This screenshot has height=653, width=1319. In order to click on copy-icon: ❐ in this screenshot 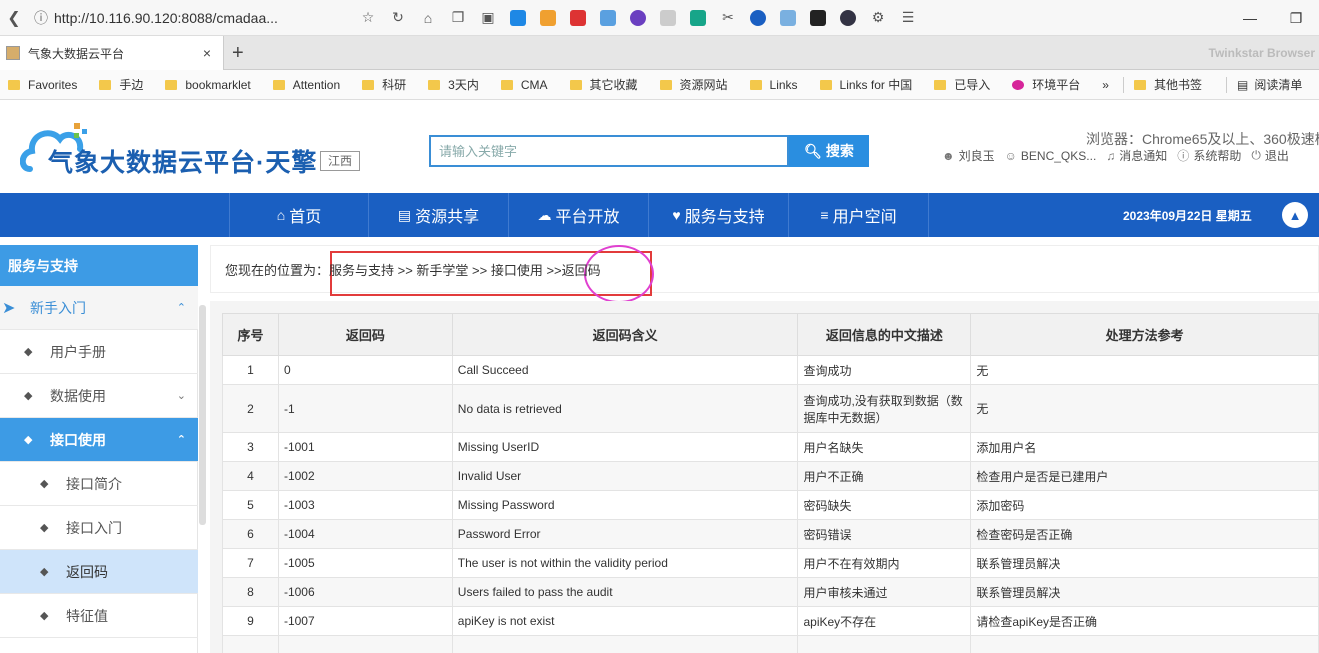, I will do `click(458, 18)`.